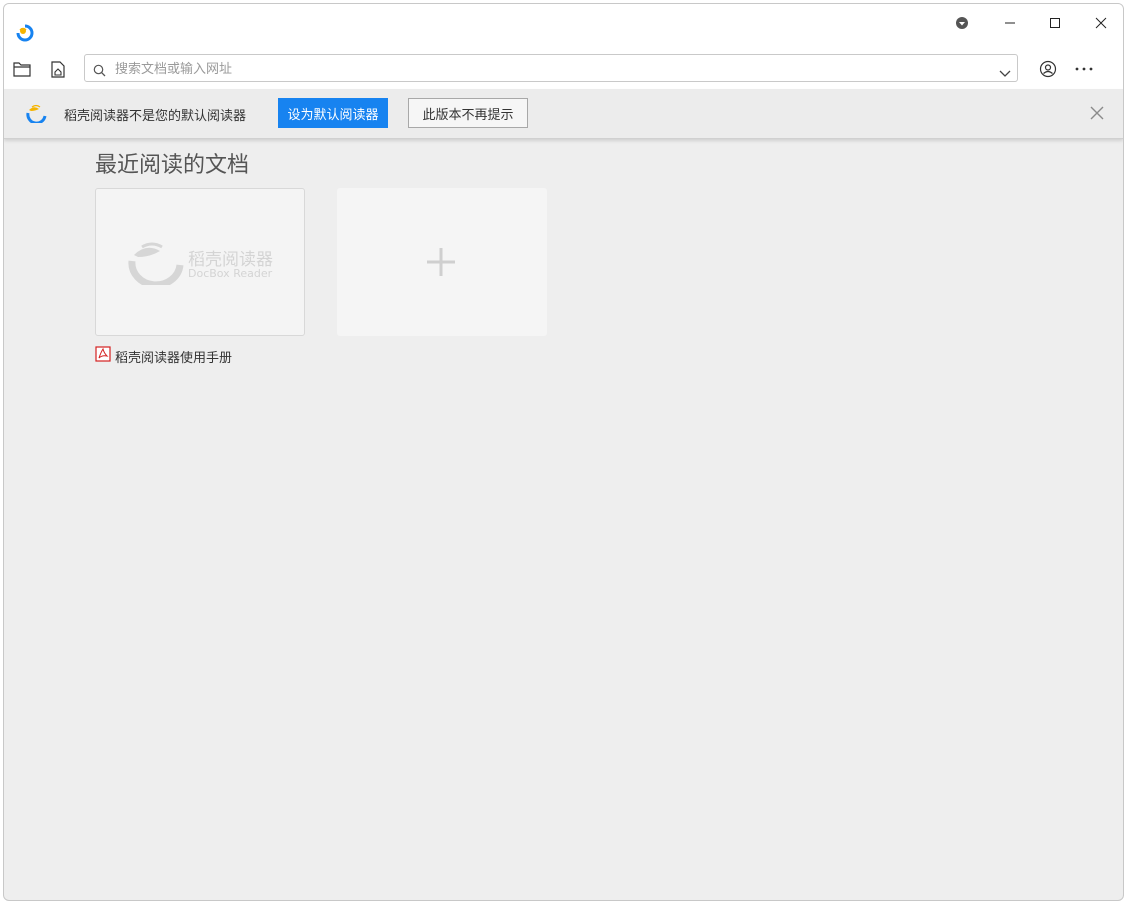 This screenshot has width=1129, height=906. What do you see at coordinates (58, 69) in the screenshot?
I see `home-icon` at bounding box center [58, 69].